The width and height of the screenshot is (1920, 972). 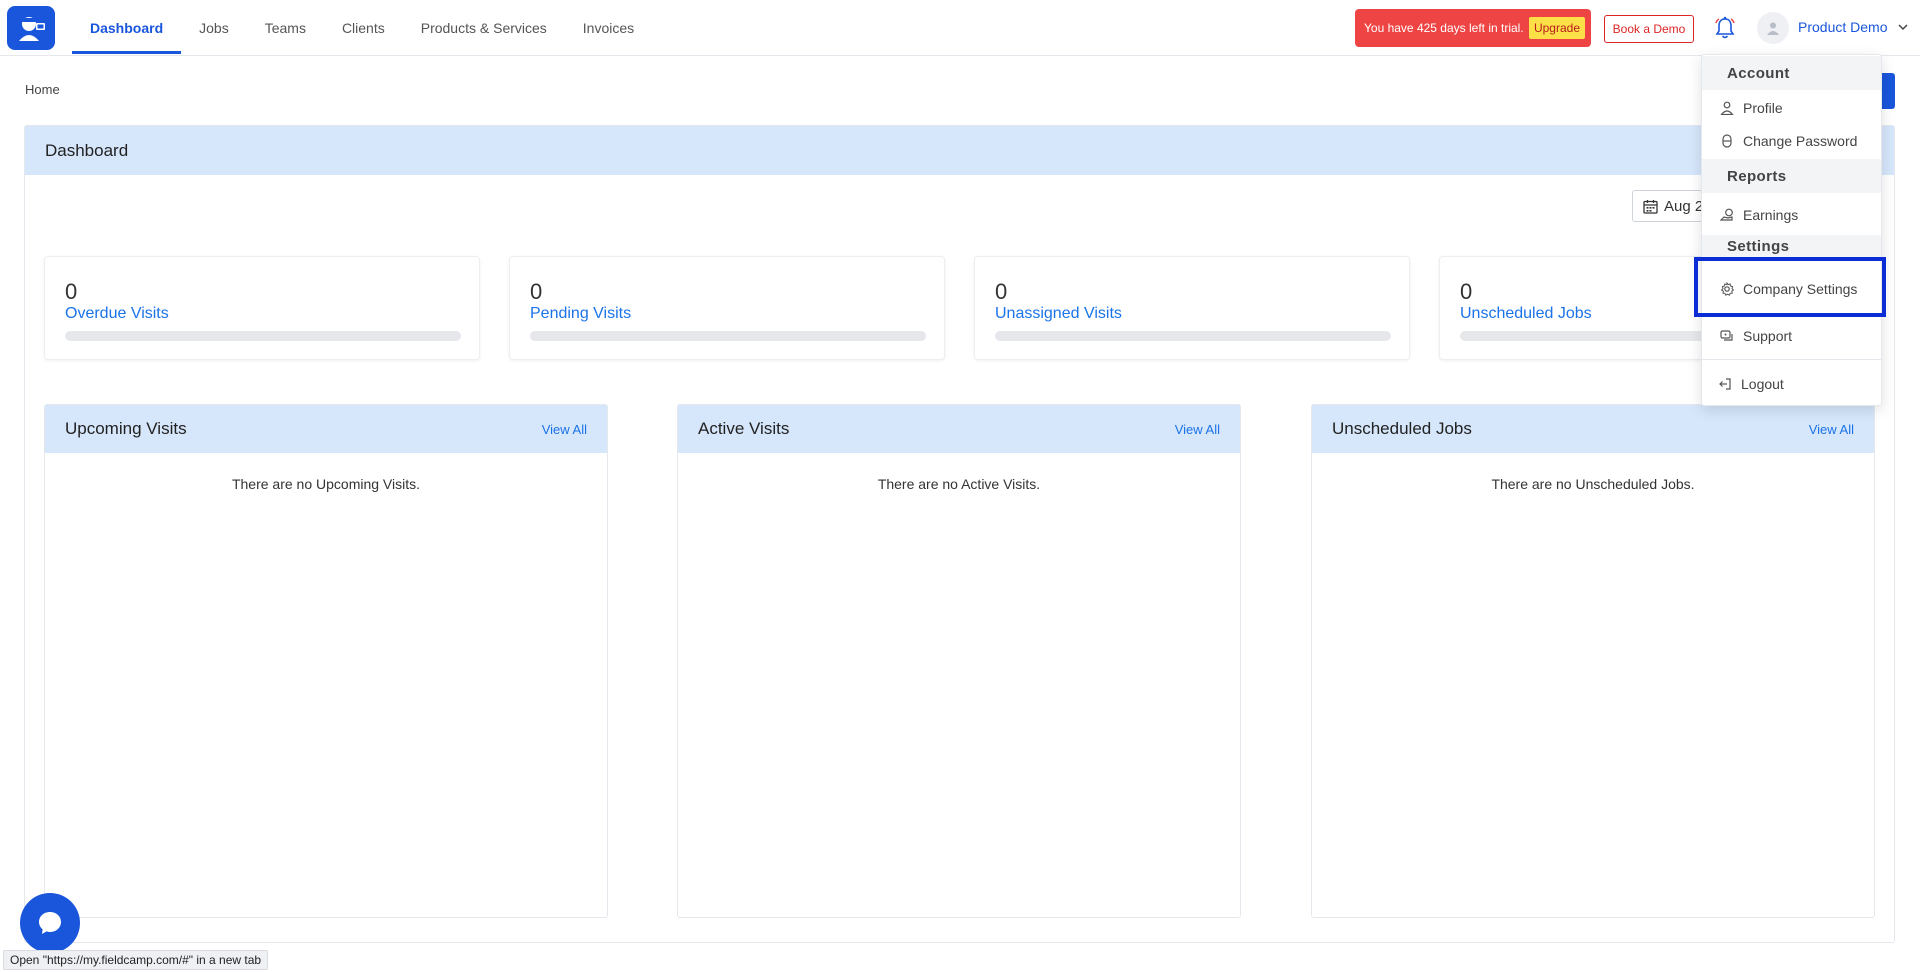 What do you see at coordinates (117, 314) in the screenshot?
I see `stat-label: Overdue Visits` at bounding box center [117, 314].